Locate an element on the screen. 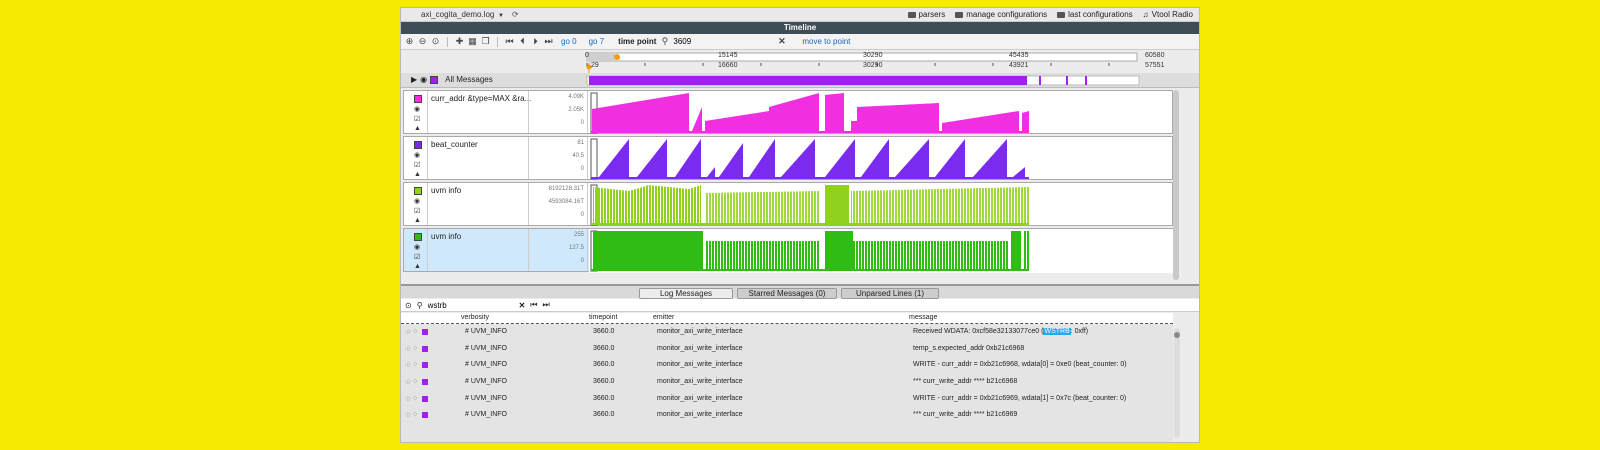 The height and width of the screenshot is (450, 1600). first-icon: ⏮ is located at coordinates (509, 41).